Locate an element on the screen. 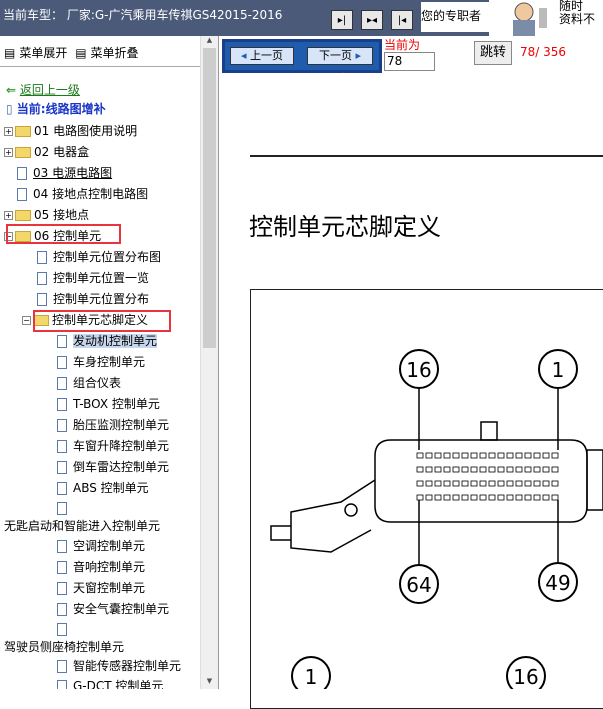 This screenshot has width=603, height=709. tree-item: 车身控制单元 is located at coordinates (101, 362).